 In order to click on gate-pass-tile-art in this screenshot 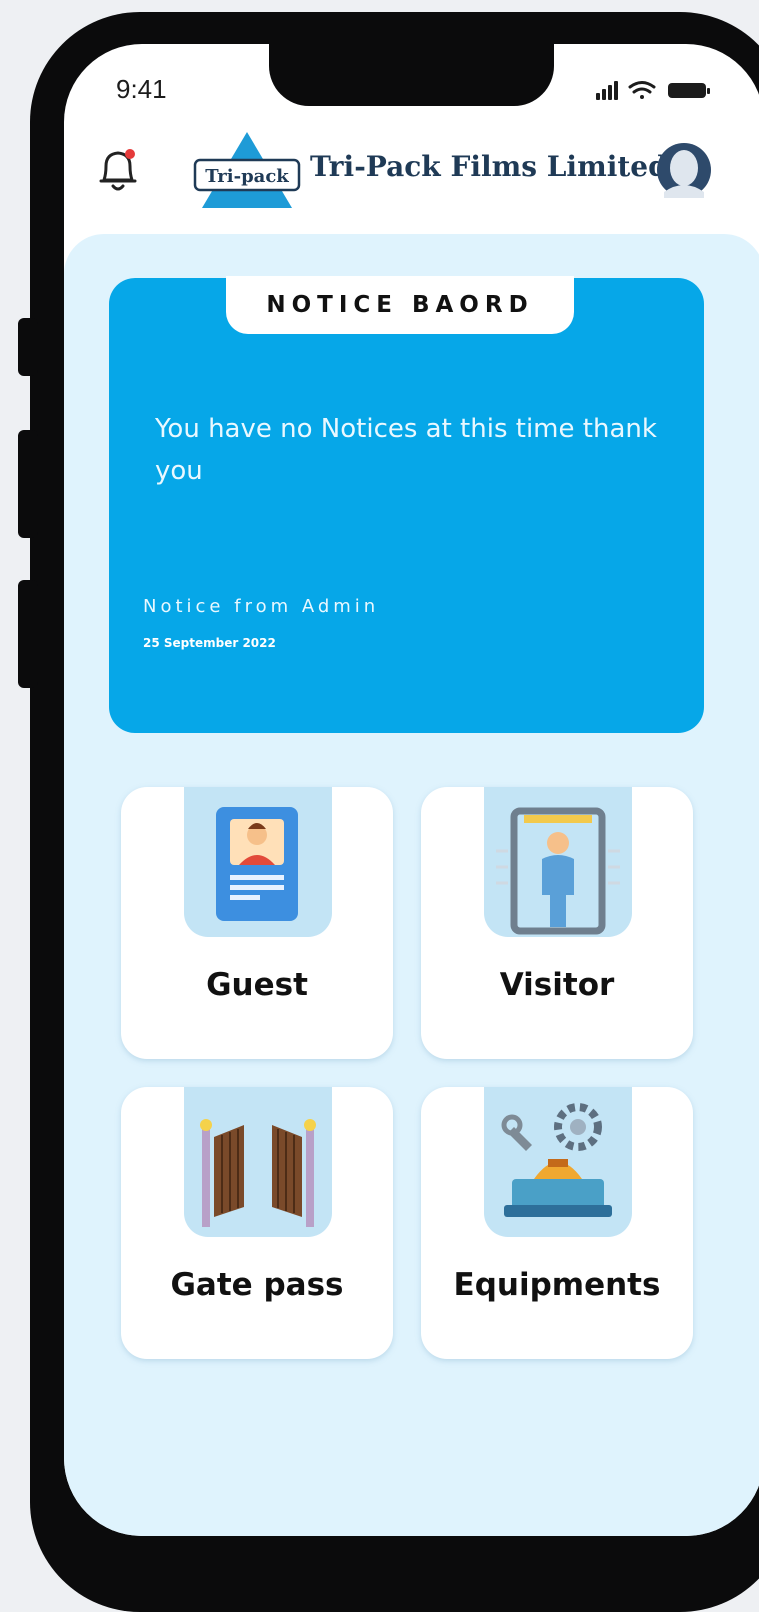, I will do `click(258, 1162)`.